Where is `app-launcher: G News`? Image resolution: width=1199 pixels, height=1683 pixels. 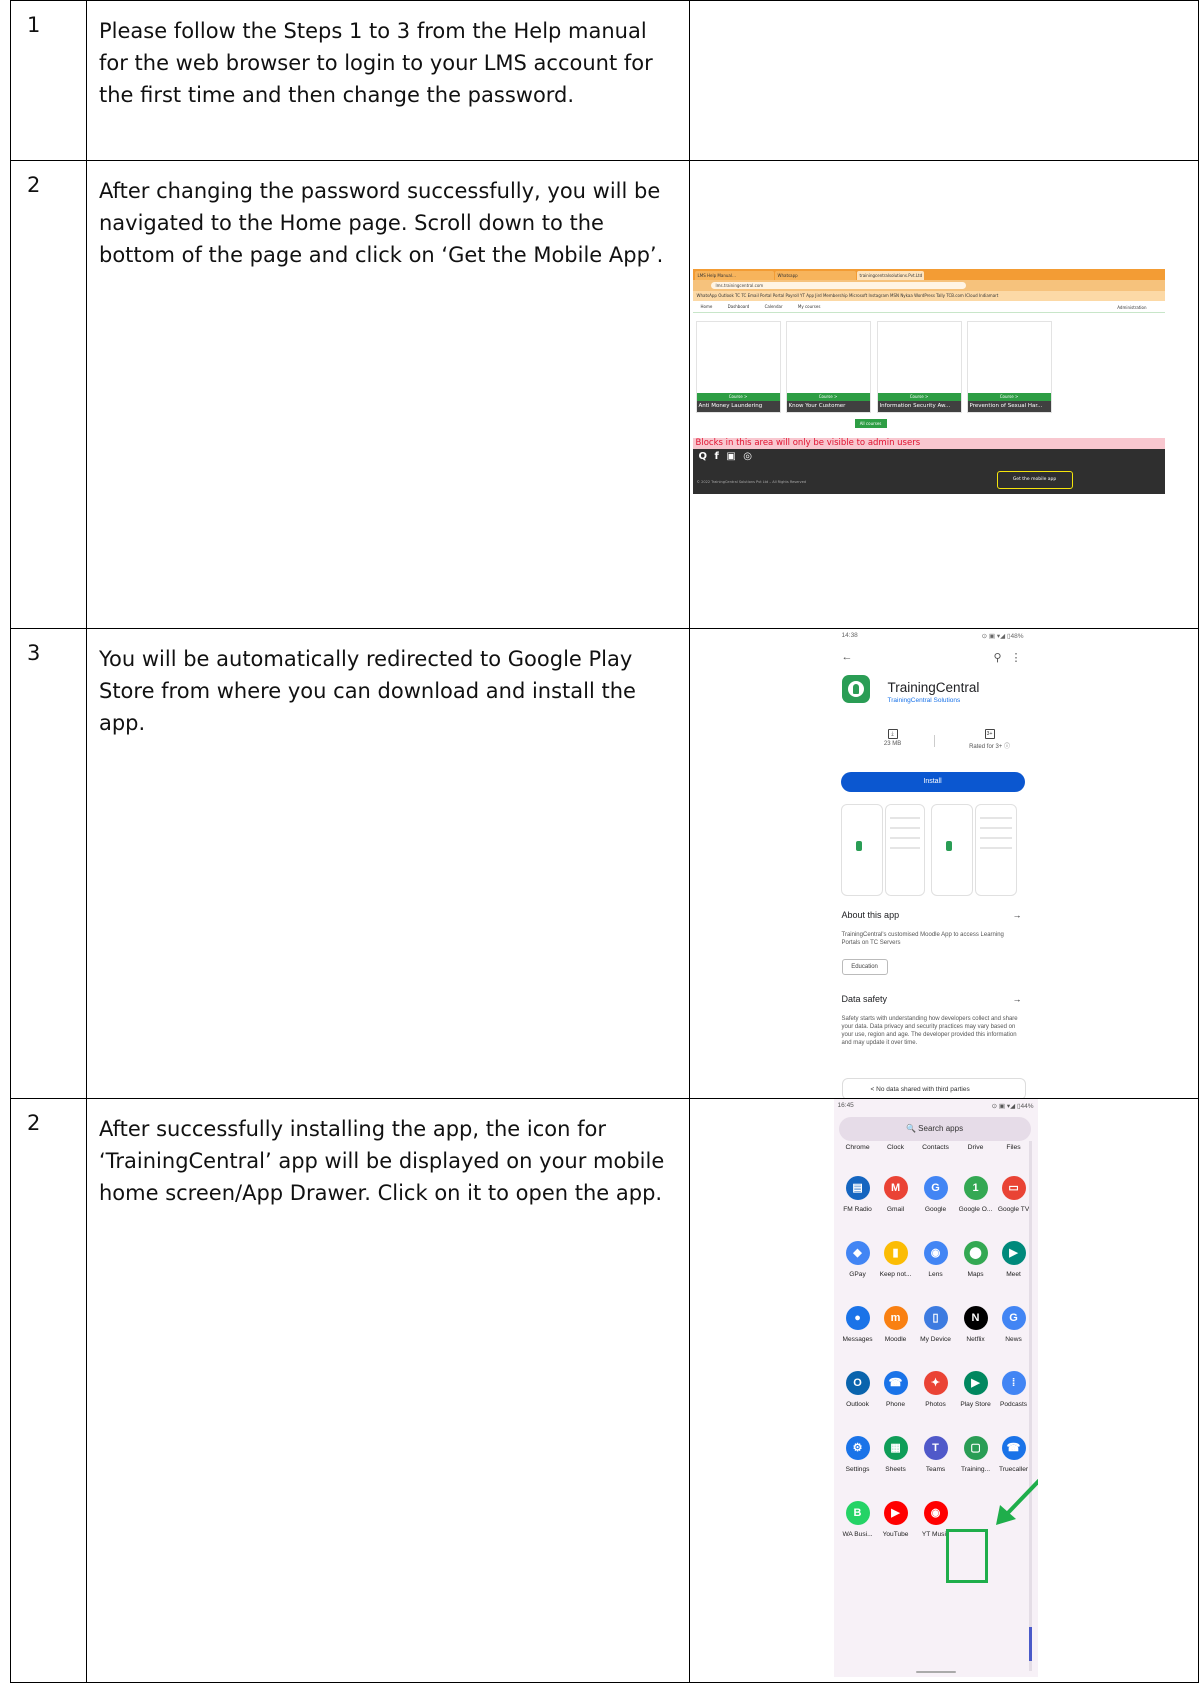
app-launcher: G News is located at coordinates (1014, 1324).